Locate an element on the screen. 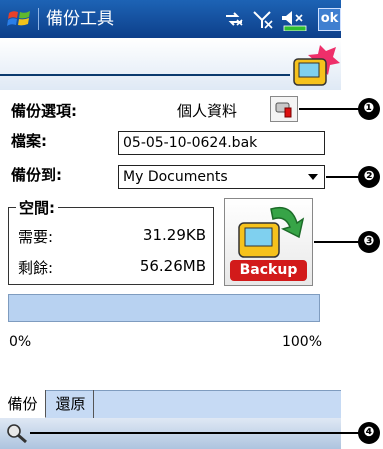 The width and height of the screenshot is (383, 449). required-value: 31.29KB is located at coordinates (174, 235).